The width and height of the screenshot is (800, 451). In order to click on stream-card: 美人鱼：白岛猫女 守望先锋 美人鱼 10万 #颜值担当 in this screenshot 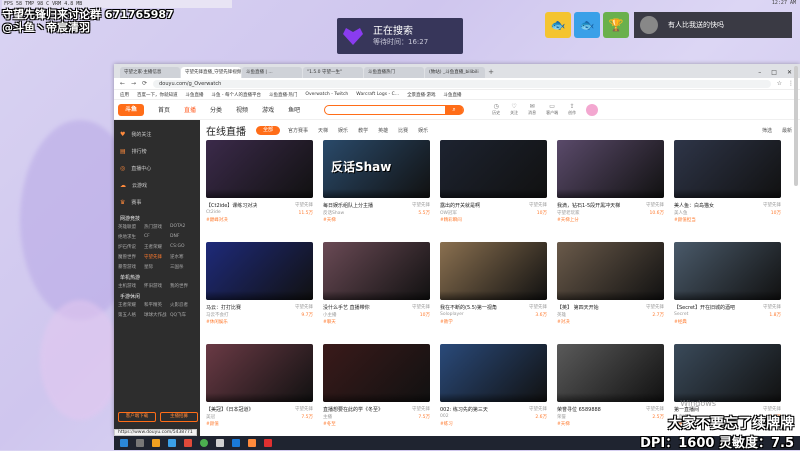, I will do `click(727, 189)`.